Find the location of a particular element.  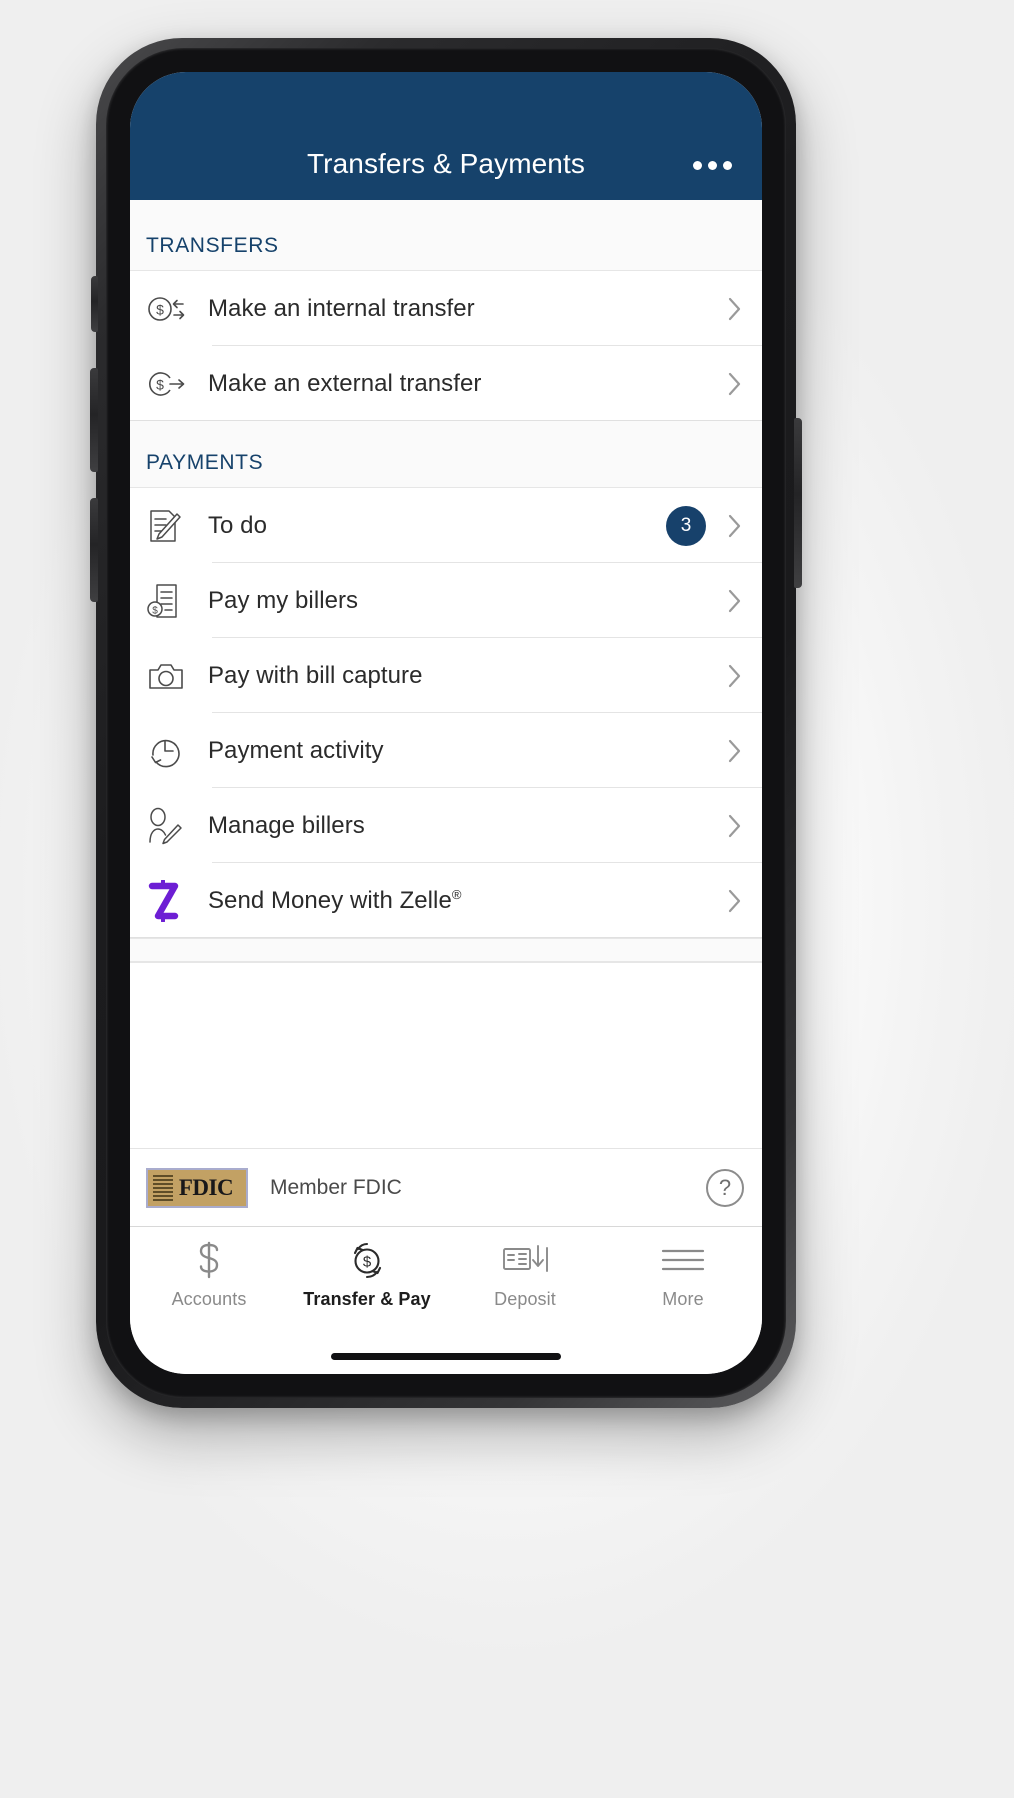

power-button is located at coordinates (798, 503).